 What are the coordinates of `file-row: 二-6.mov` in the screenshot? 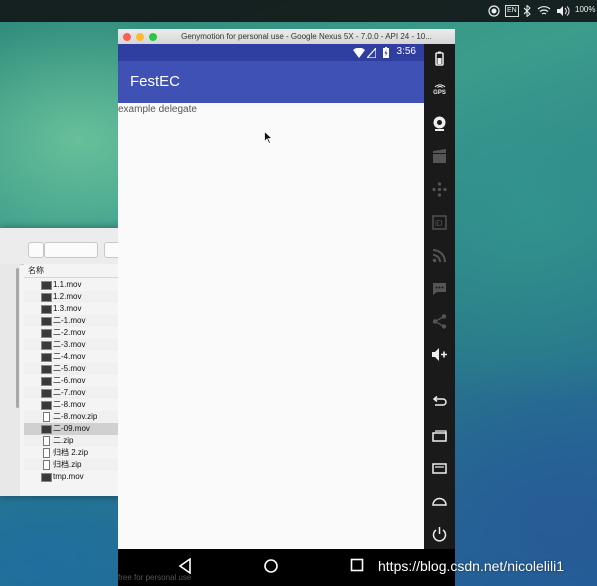 It's located at (74, 381).